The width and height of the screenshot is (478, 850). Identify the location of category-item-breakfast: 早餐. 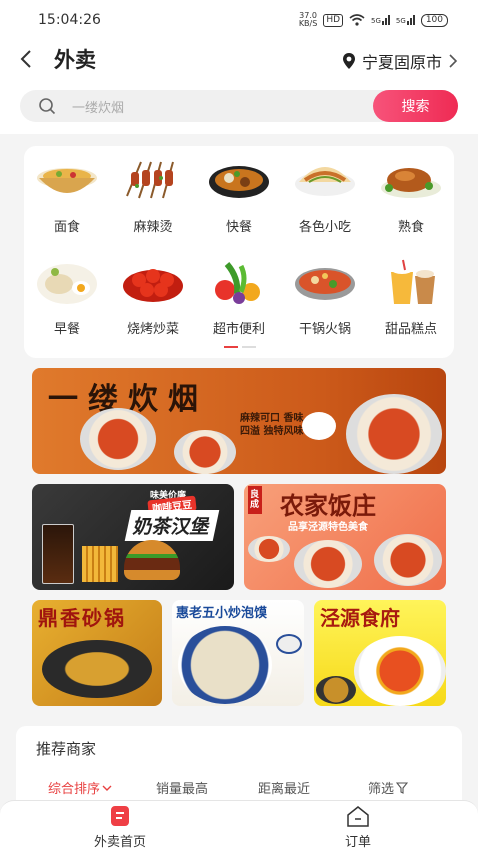
(67, 293).